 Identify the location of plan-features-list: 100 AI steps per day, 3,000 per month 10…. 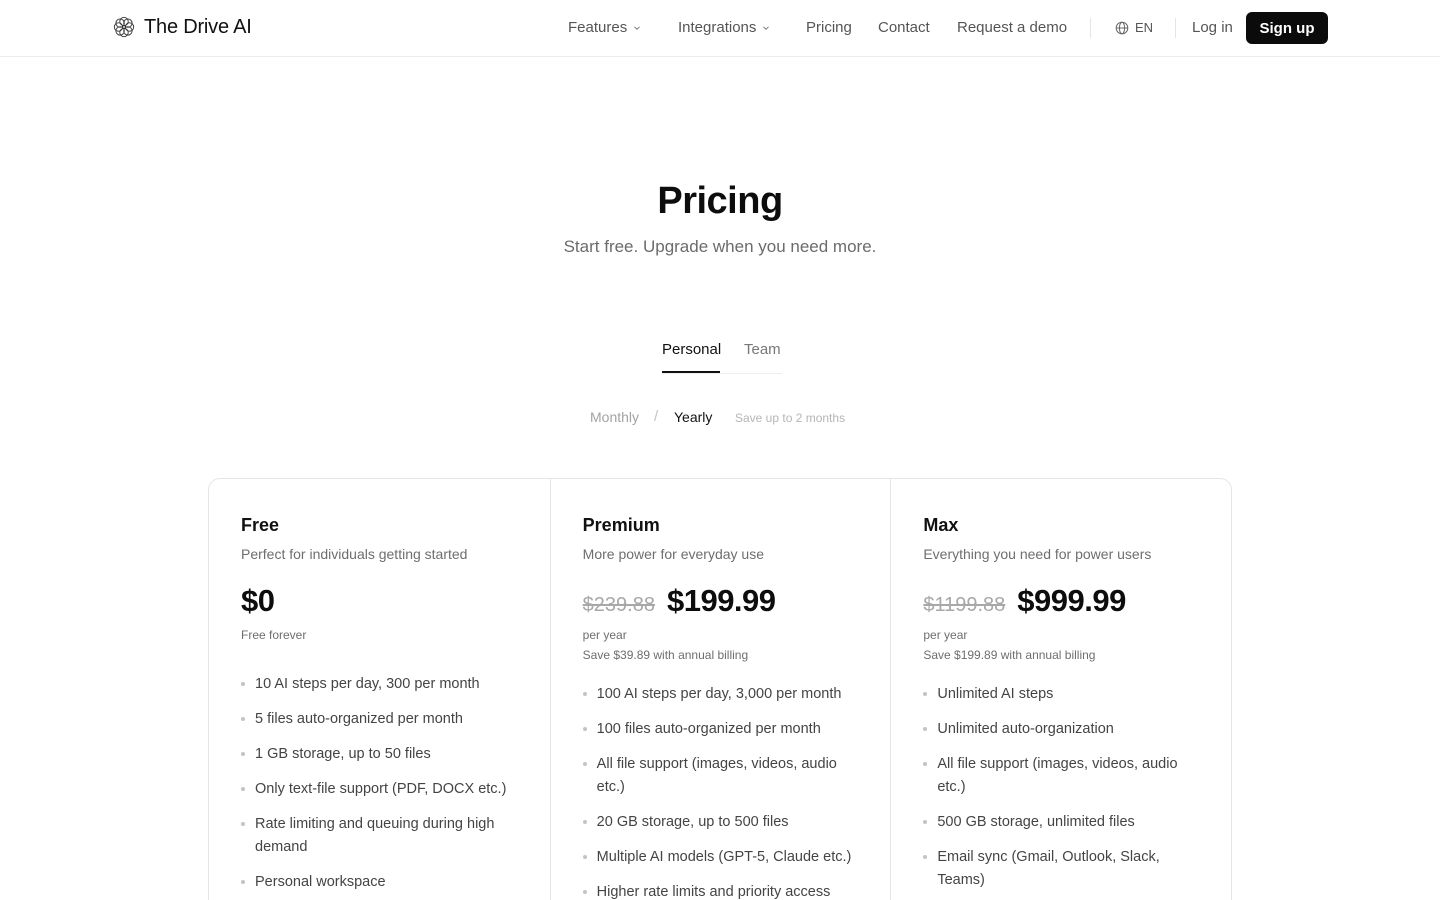
(720, 791).